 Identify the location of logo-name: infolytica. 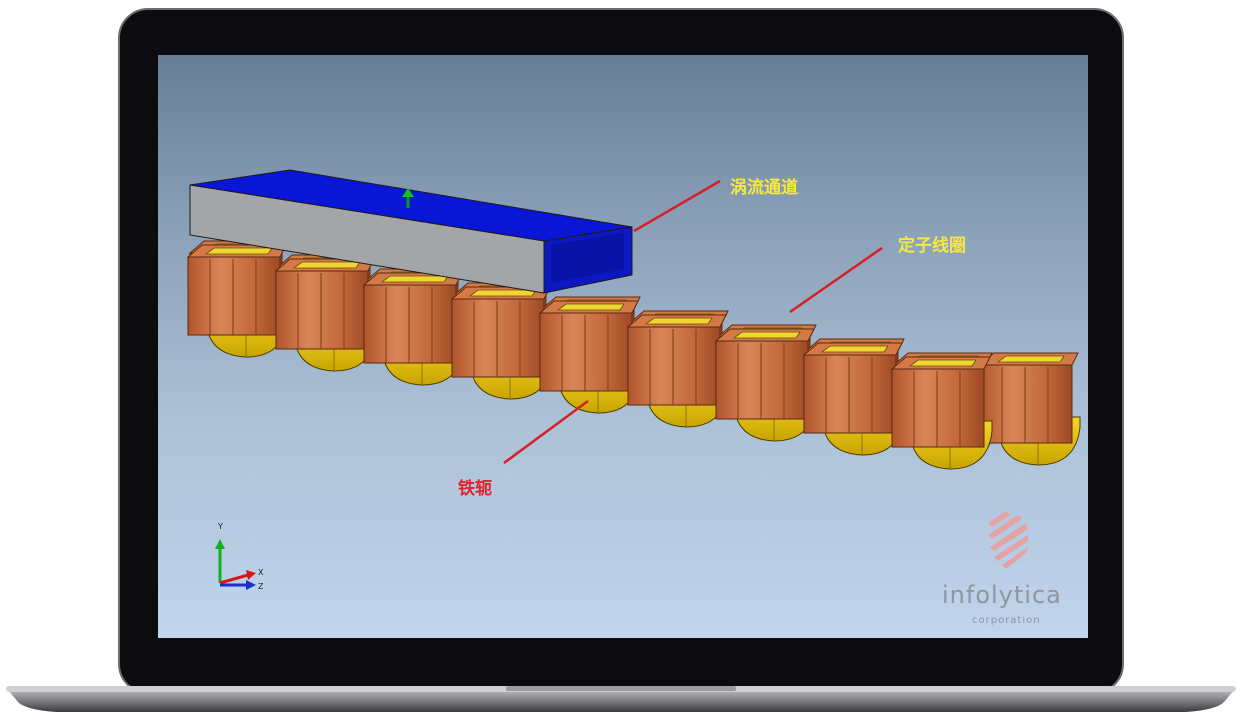
(1002, 595).